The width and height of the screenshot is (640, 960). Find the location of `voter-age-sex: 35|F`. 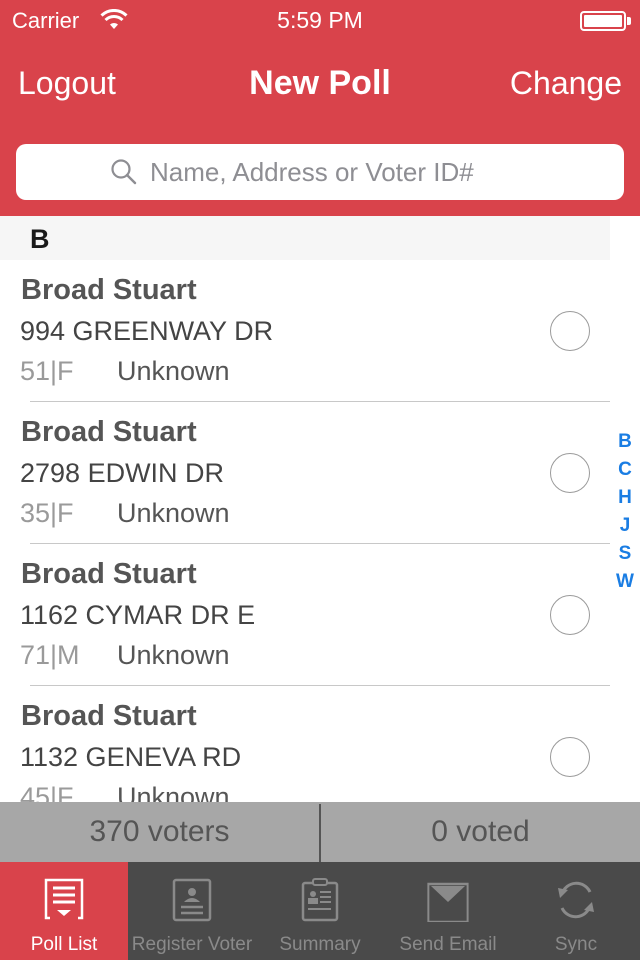

voter-age-sex: 35|F is located at coordinates (47, 513).